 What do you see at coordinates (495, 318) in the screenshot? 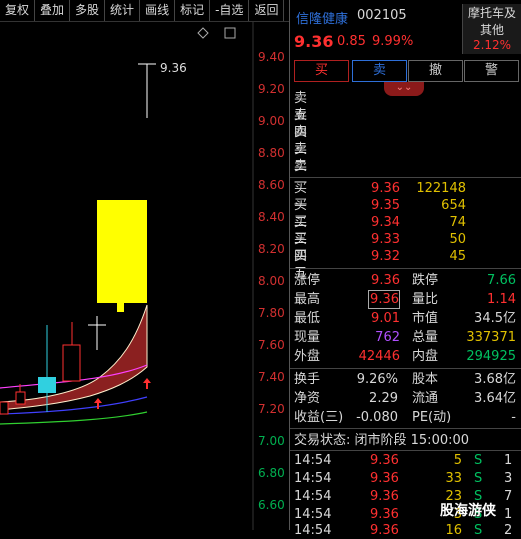
I see `market-cap-value: 34.5亿` at bounding box center [495, 318].